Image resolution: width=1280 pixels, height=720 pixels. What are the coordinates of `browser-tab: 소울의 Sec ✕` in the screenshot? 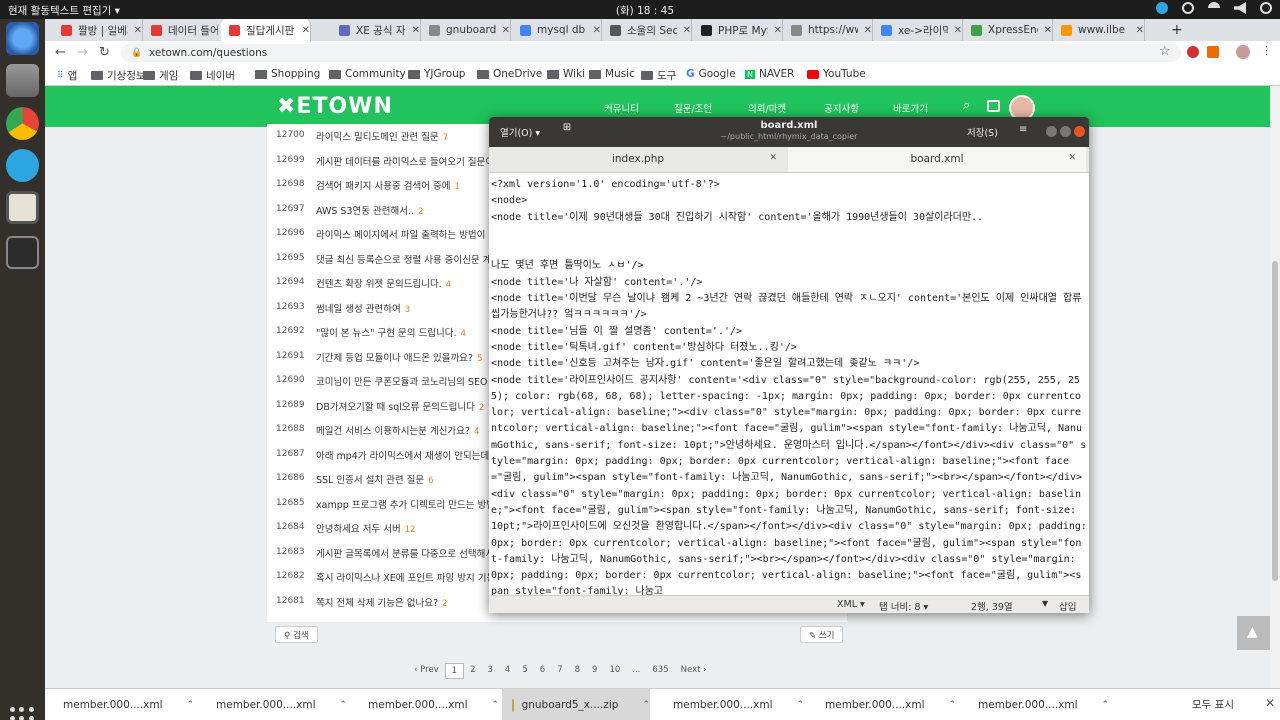 It's located at (647, 30).